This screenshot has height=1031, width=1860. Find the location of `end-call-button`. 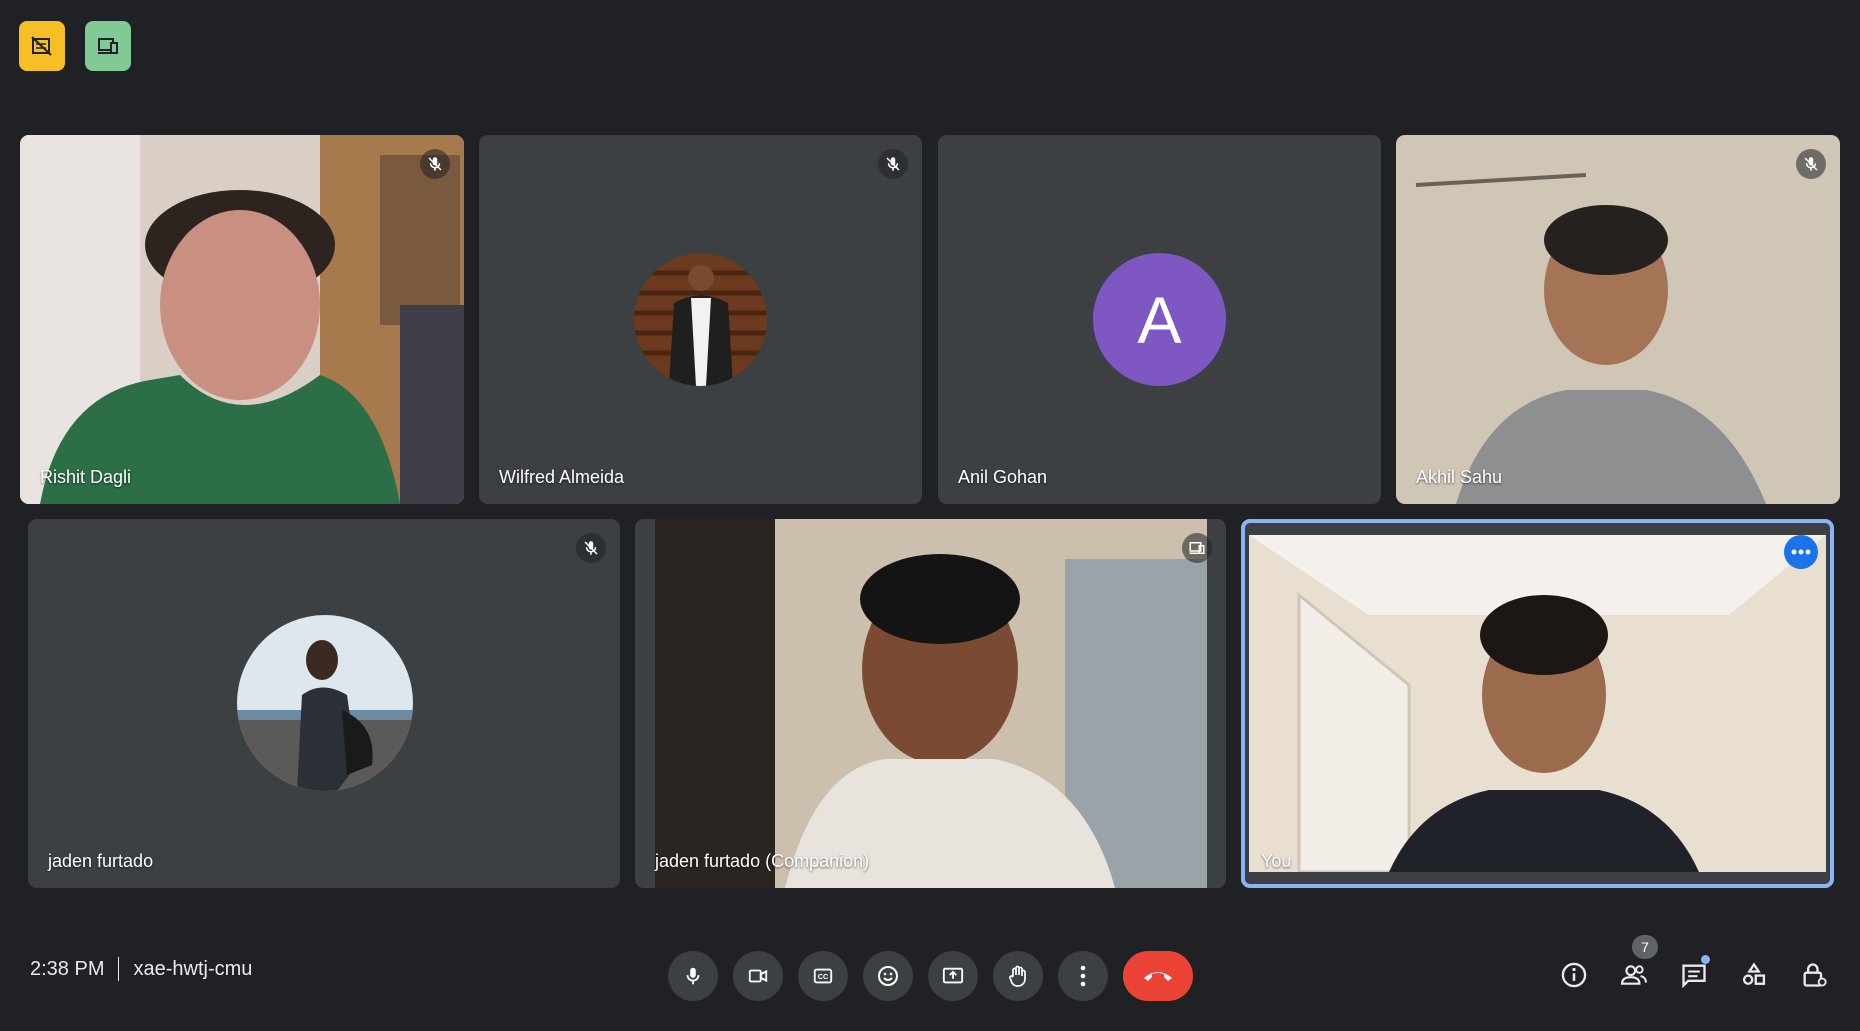

end-call-button is located at coordinates (1158, 976).